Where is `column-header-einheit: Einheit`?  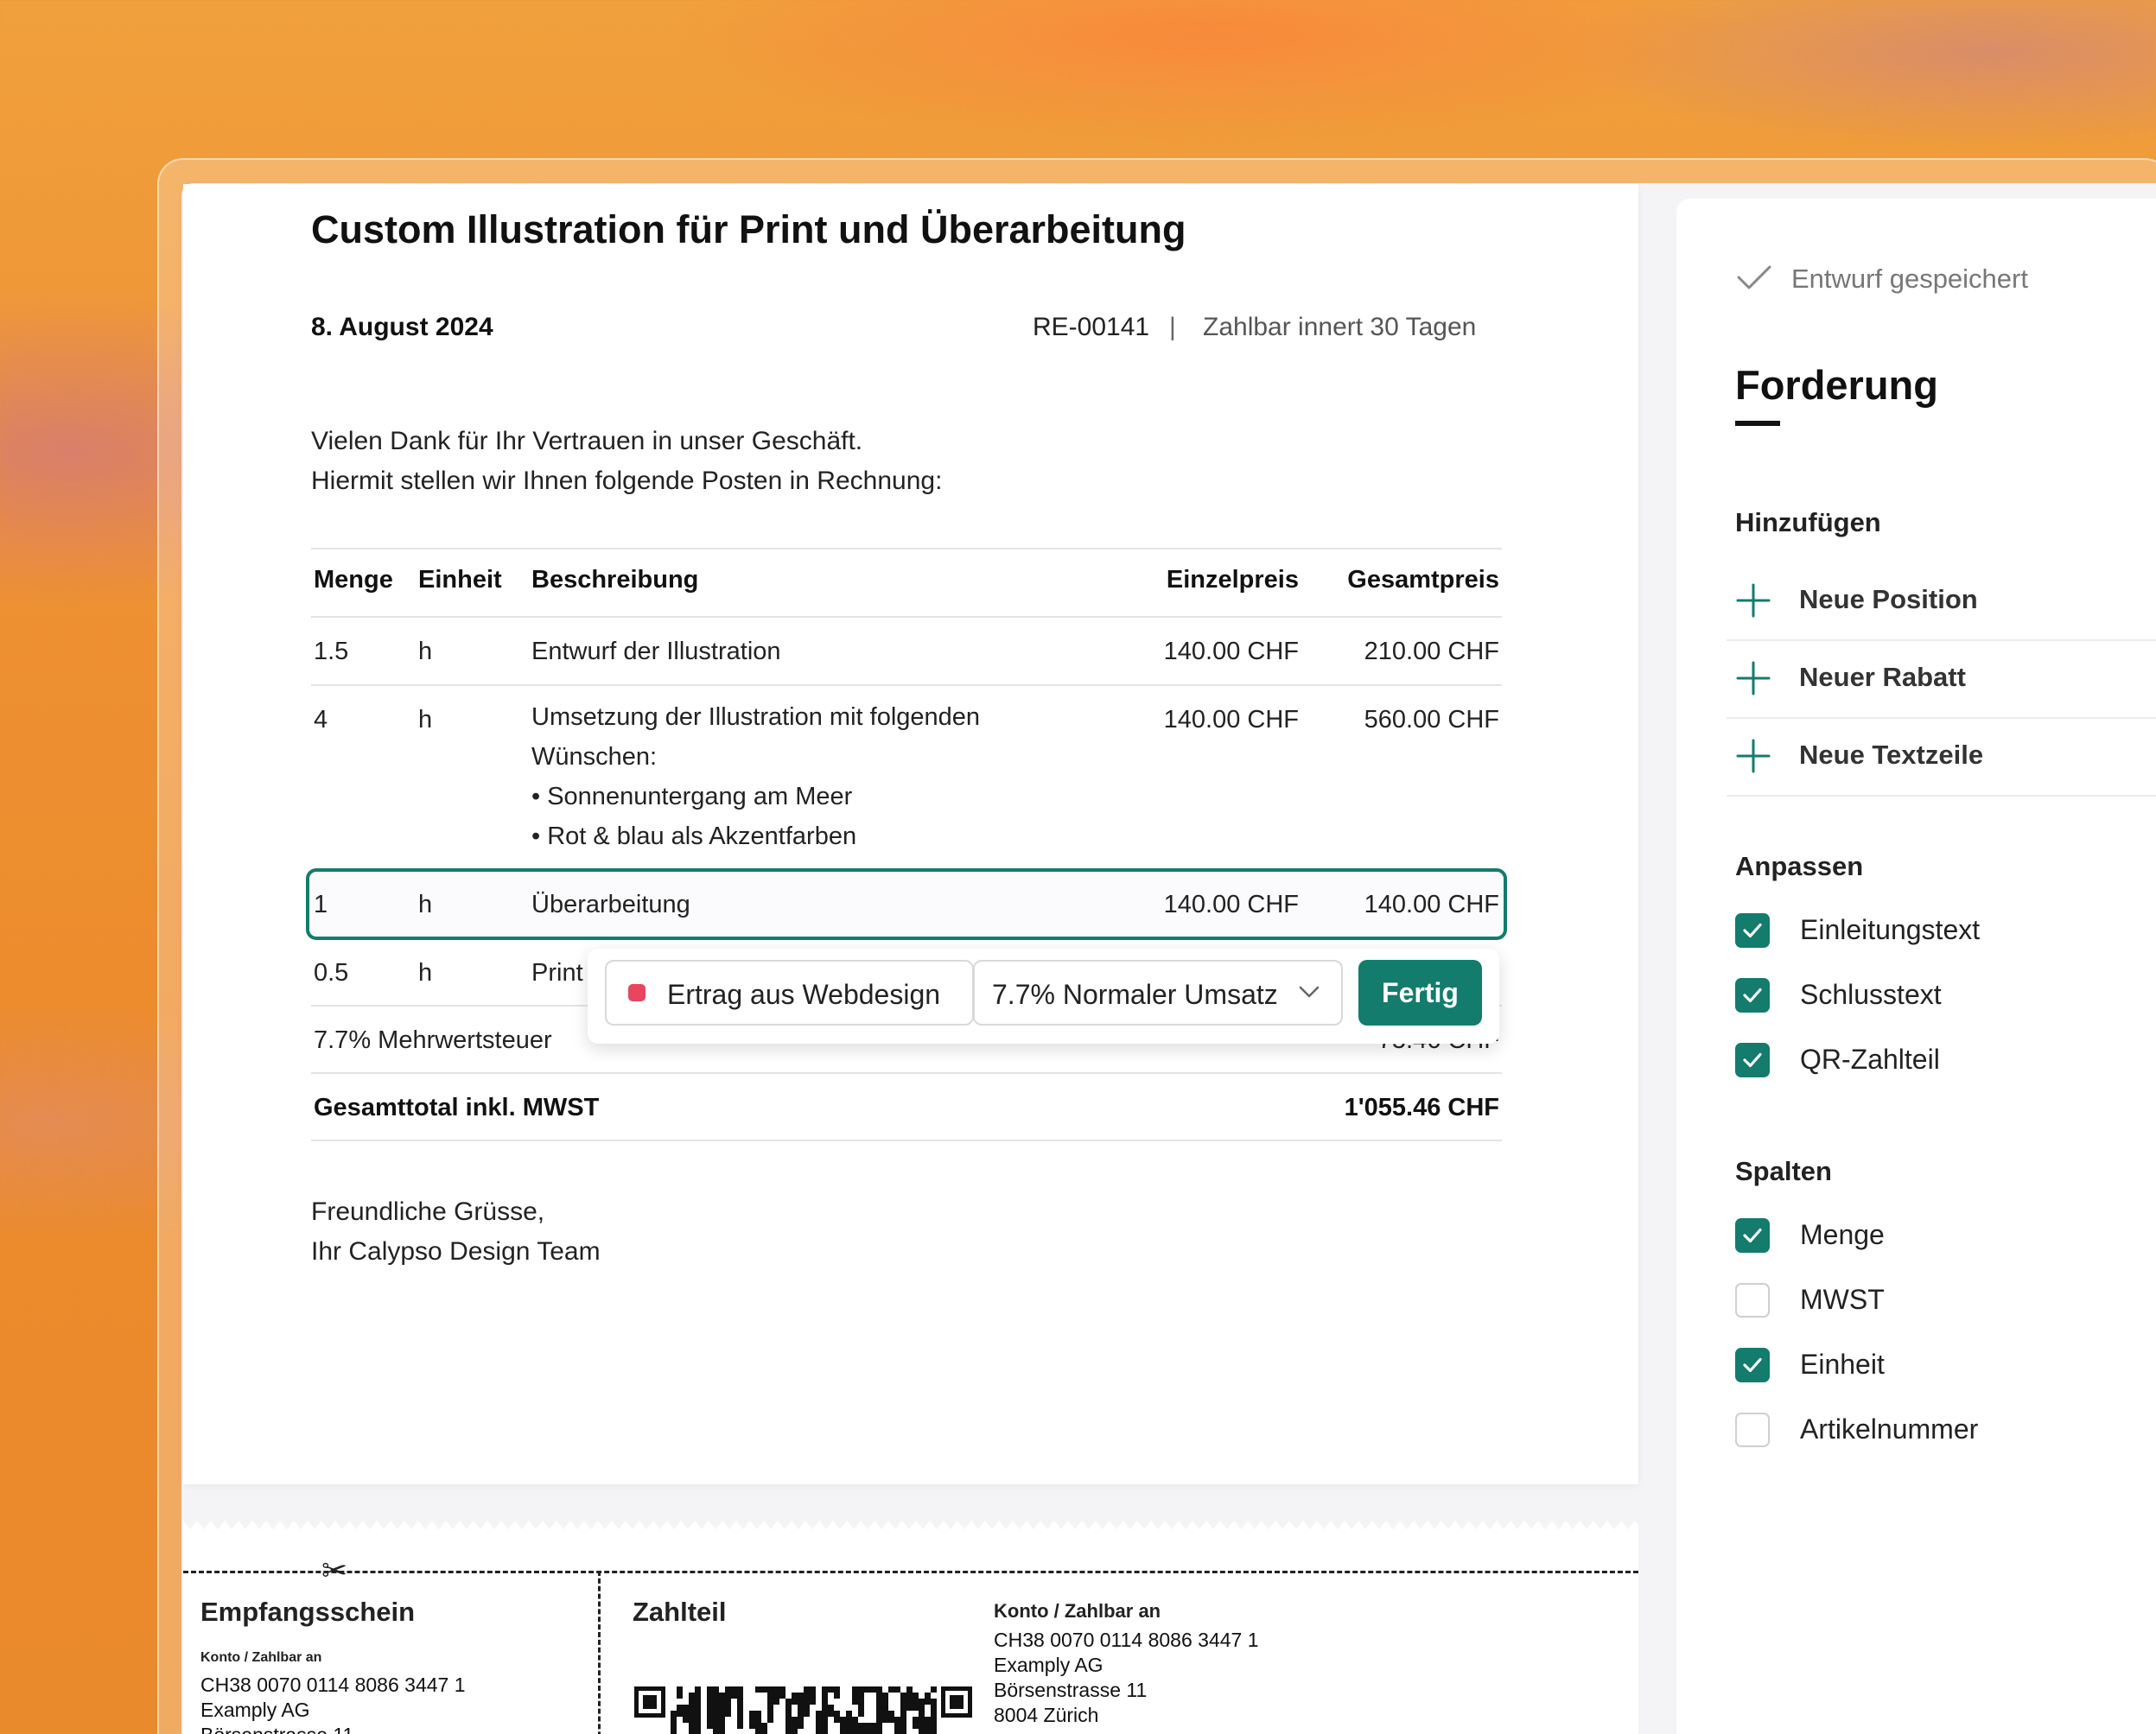 column-header-einheit: Einheit is located at coordinates (460, 580).